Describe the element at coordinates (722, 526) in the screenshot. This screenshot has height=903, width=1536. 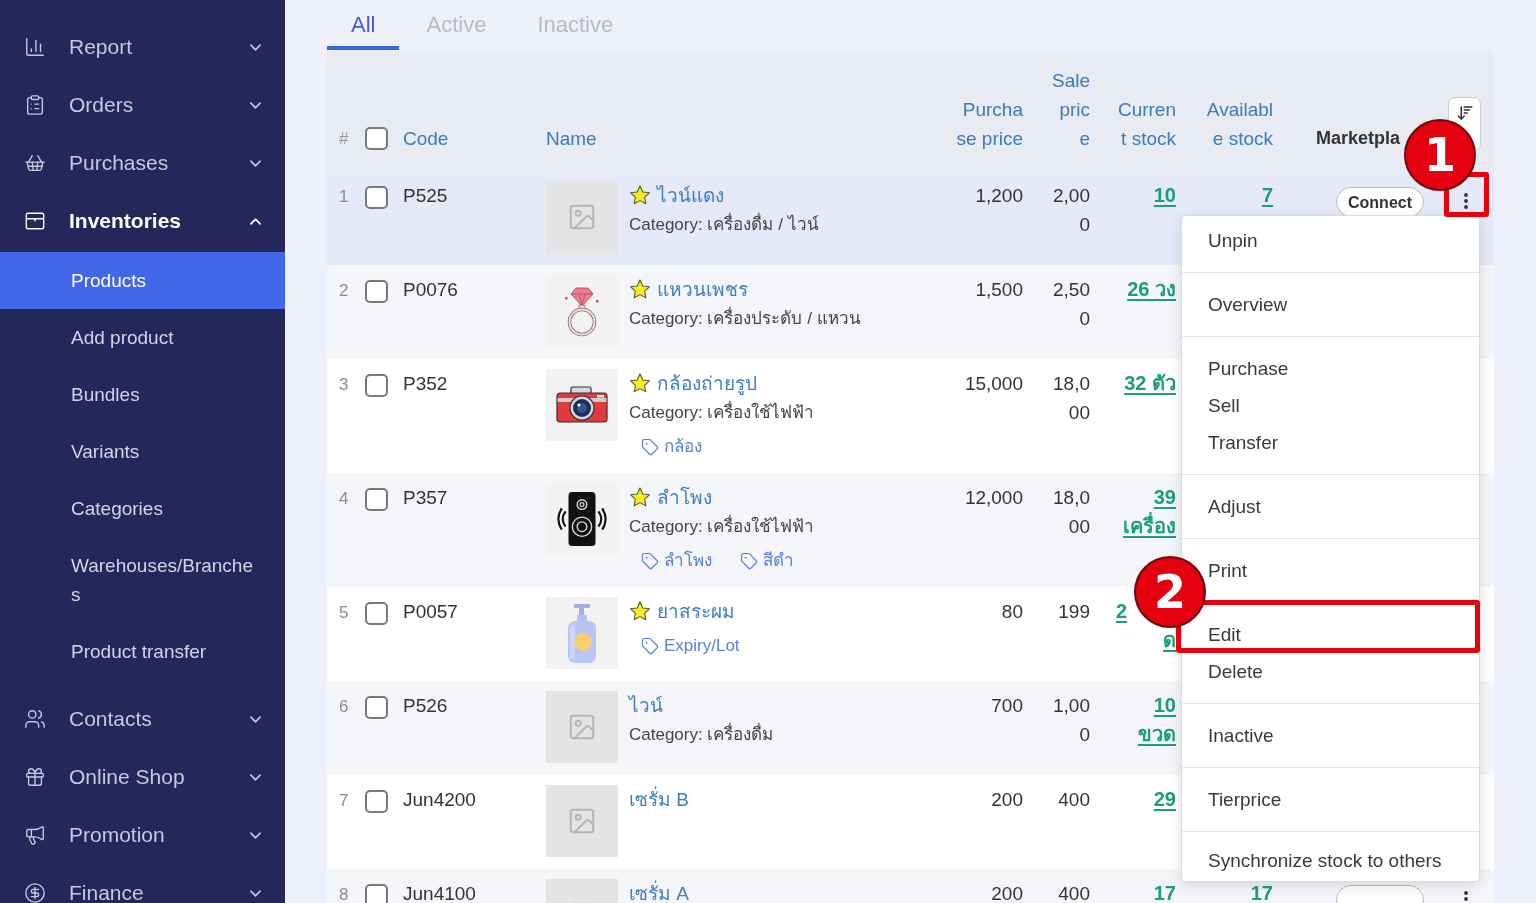
I see `category-text: Category: เครื่องใช้ไฟฟ้า` at that location.